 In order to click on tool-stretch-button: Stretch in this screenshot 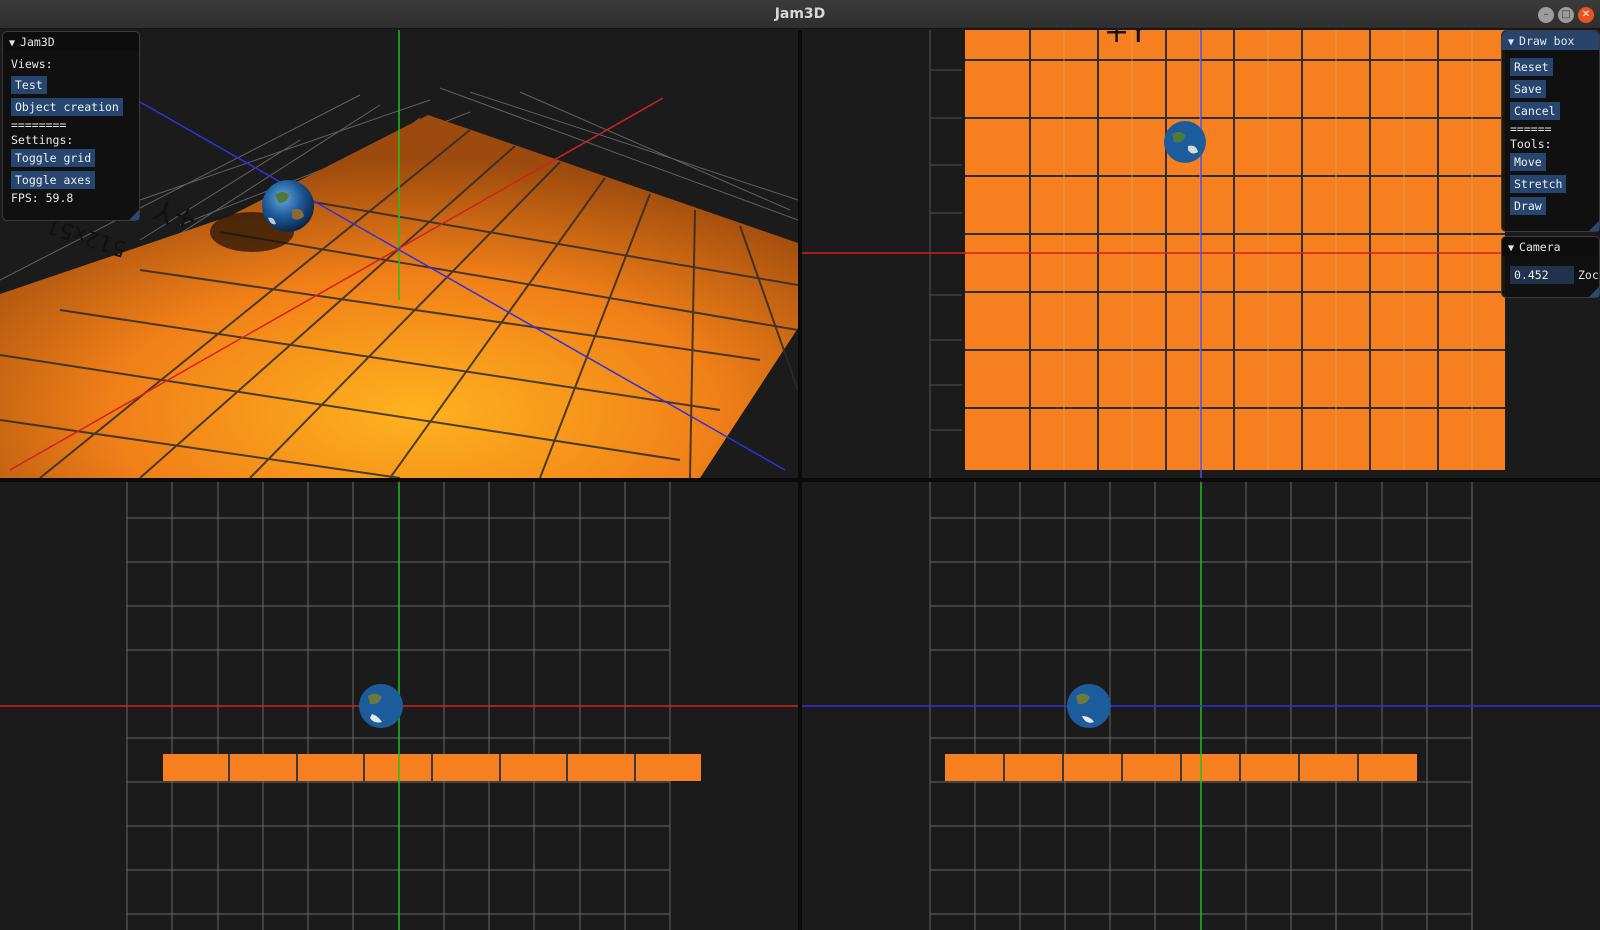, I will do `click(1538, 184)`.